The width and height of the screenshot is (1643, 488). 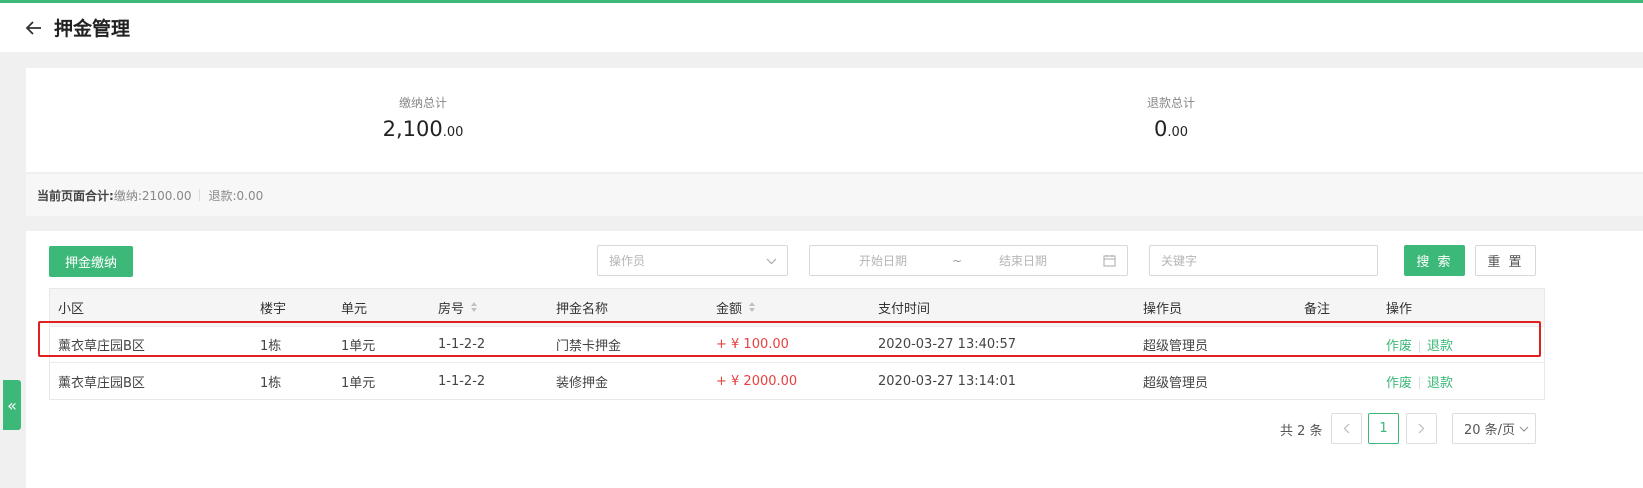 I want to click on paid-total-value: 2,100.00, so click(x=423, y=129).